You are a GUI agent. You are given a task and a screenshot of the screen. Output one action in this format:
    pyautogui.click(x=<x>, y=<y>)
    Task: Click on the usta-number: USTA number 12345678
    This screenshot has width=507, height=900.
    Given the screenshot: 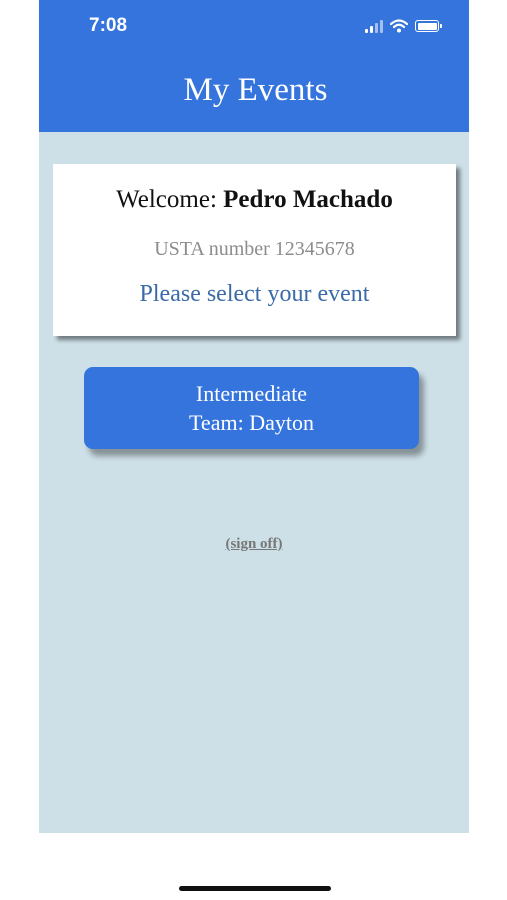 What is the action you would take?
    pyautogui.click(x=254, y=249)
    